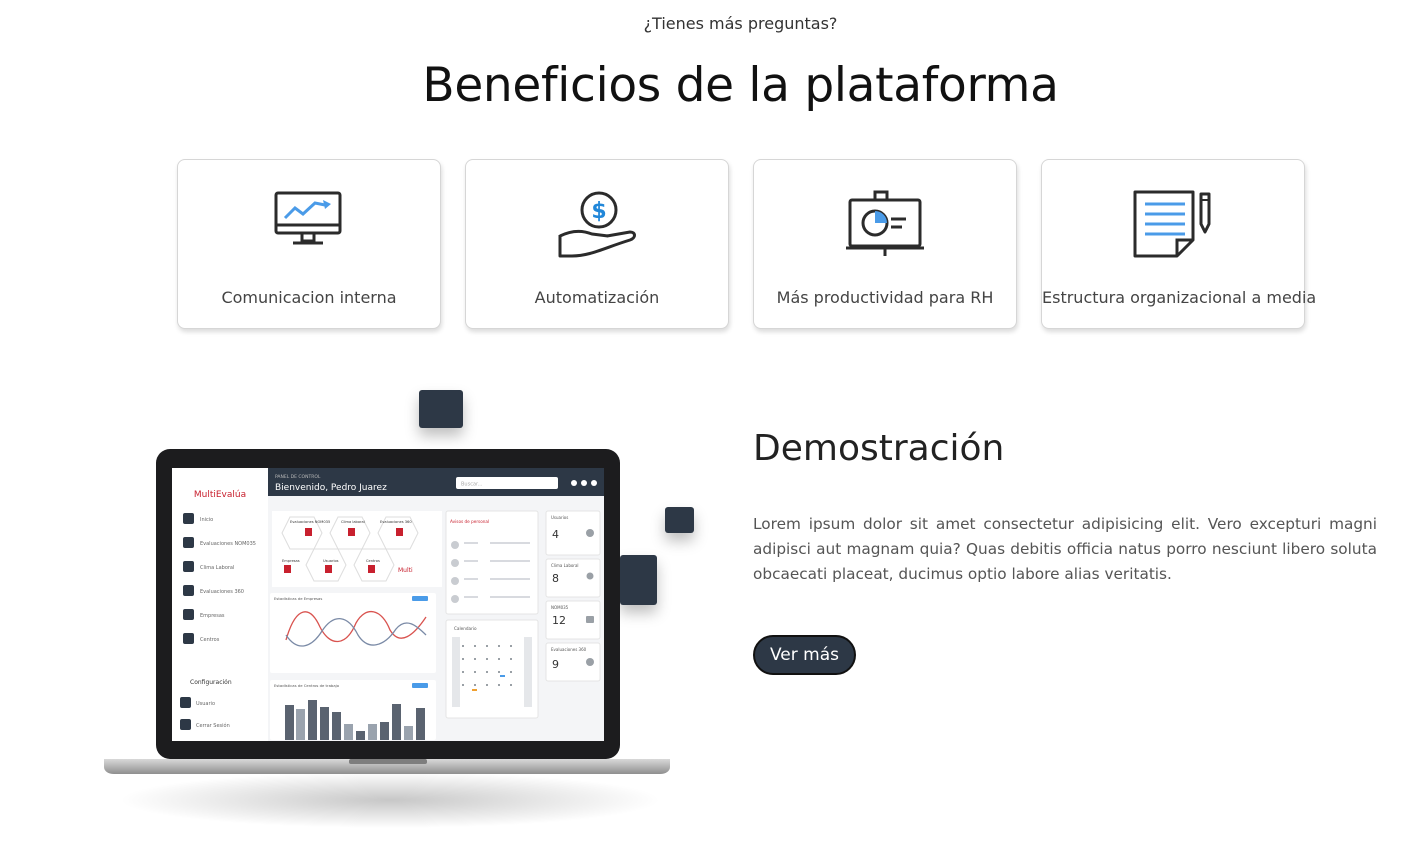  What do you see at coordinates (597, 225) in the screenshot?
I see `hand-money-icon: $` at bounding box center [597, 225].